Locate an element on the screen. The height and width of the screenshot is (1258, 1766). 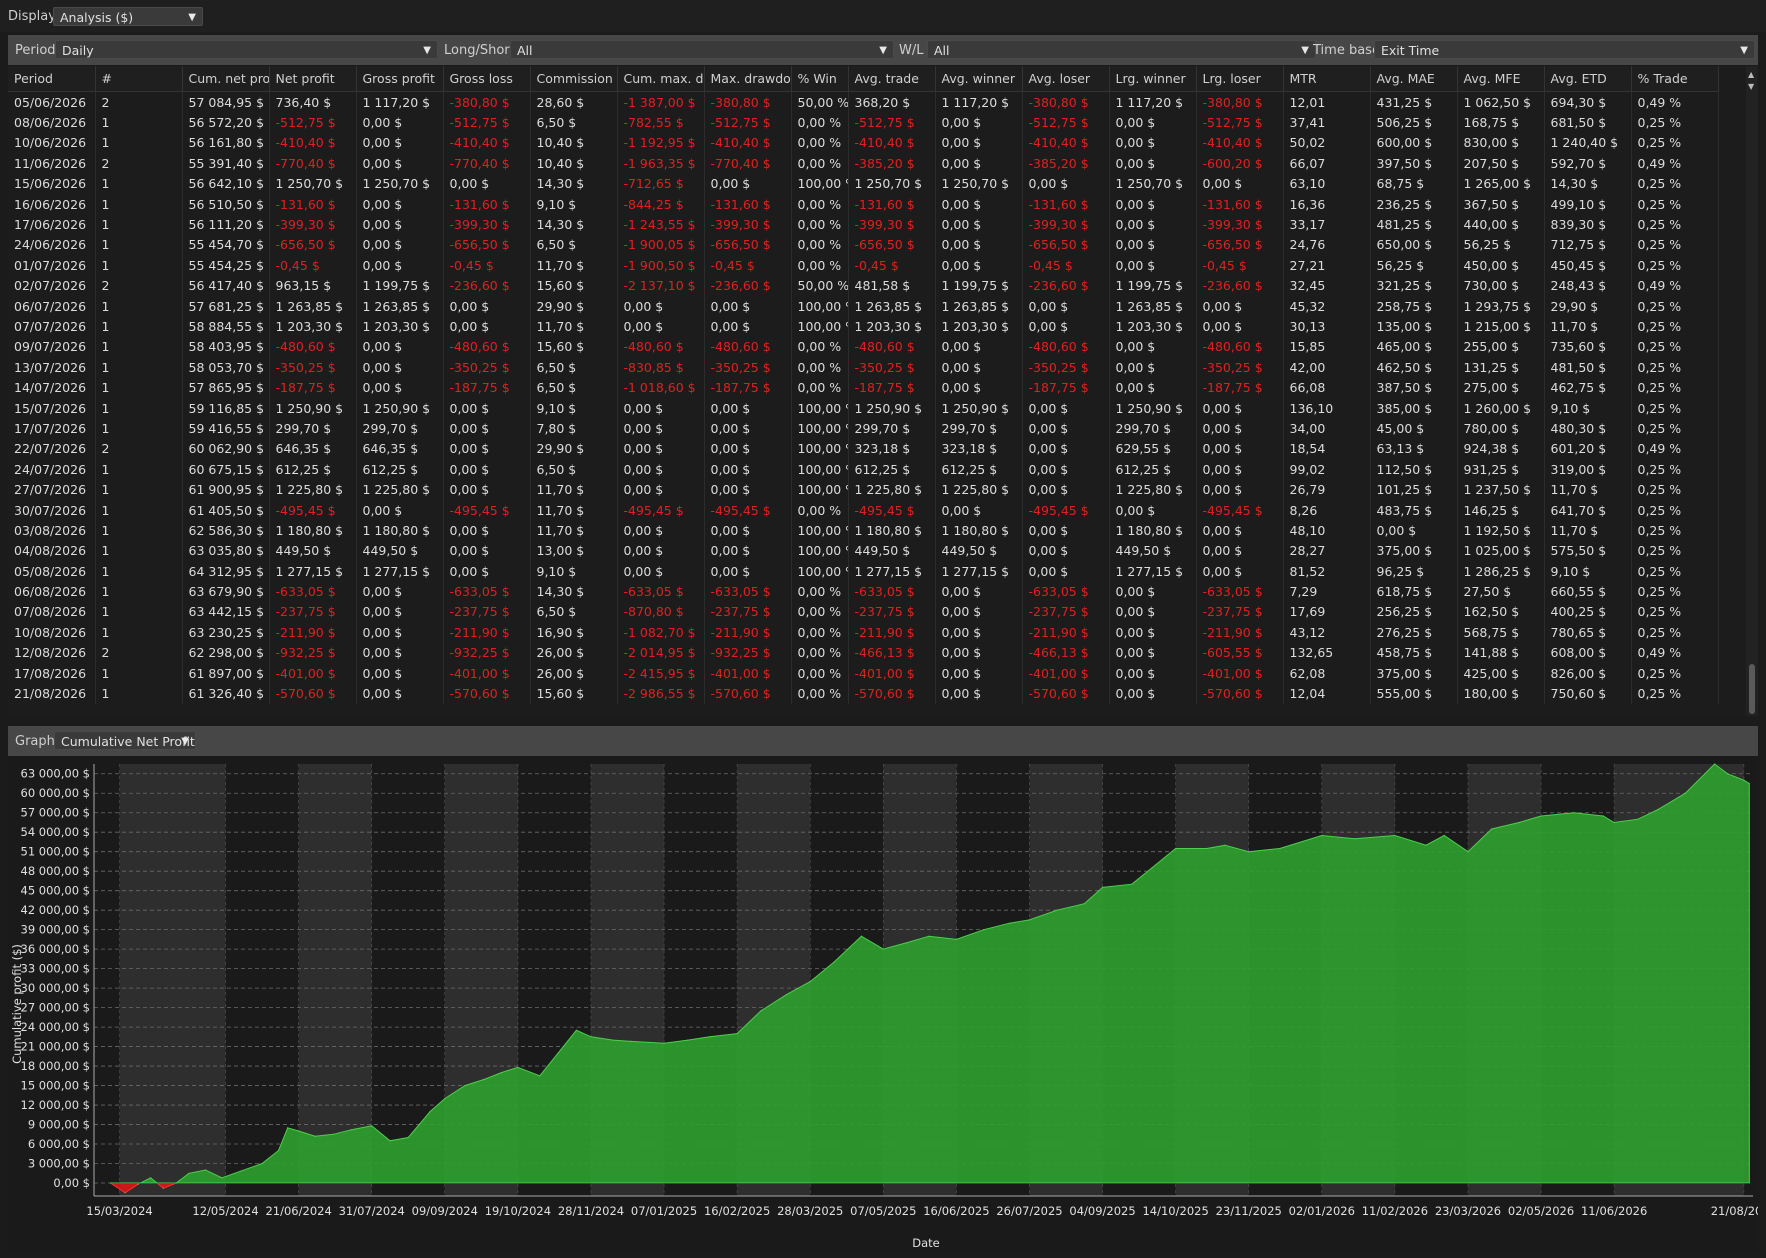
wl-select: All ▼ is located at coordinates (1121, 49).